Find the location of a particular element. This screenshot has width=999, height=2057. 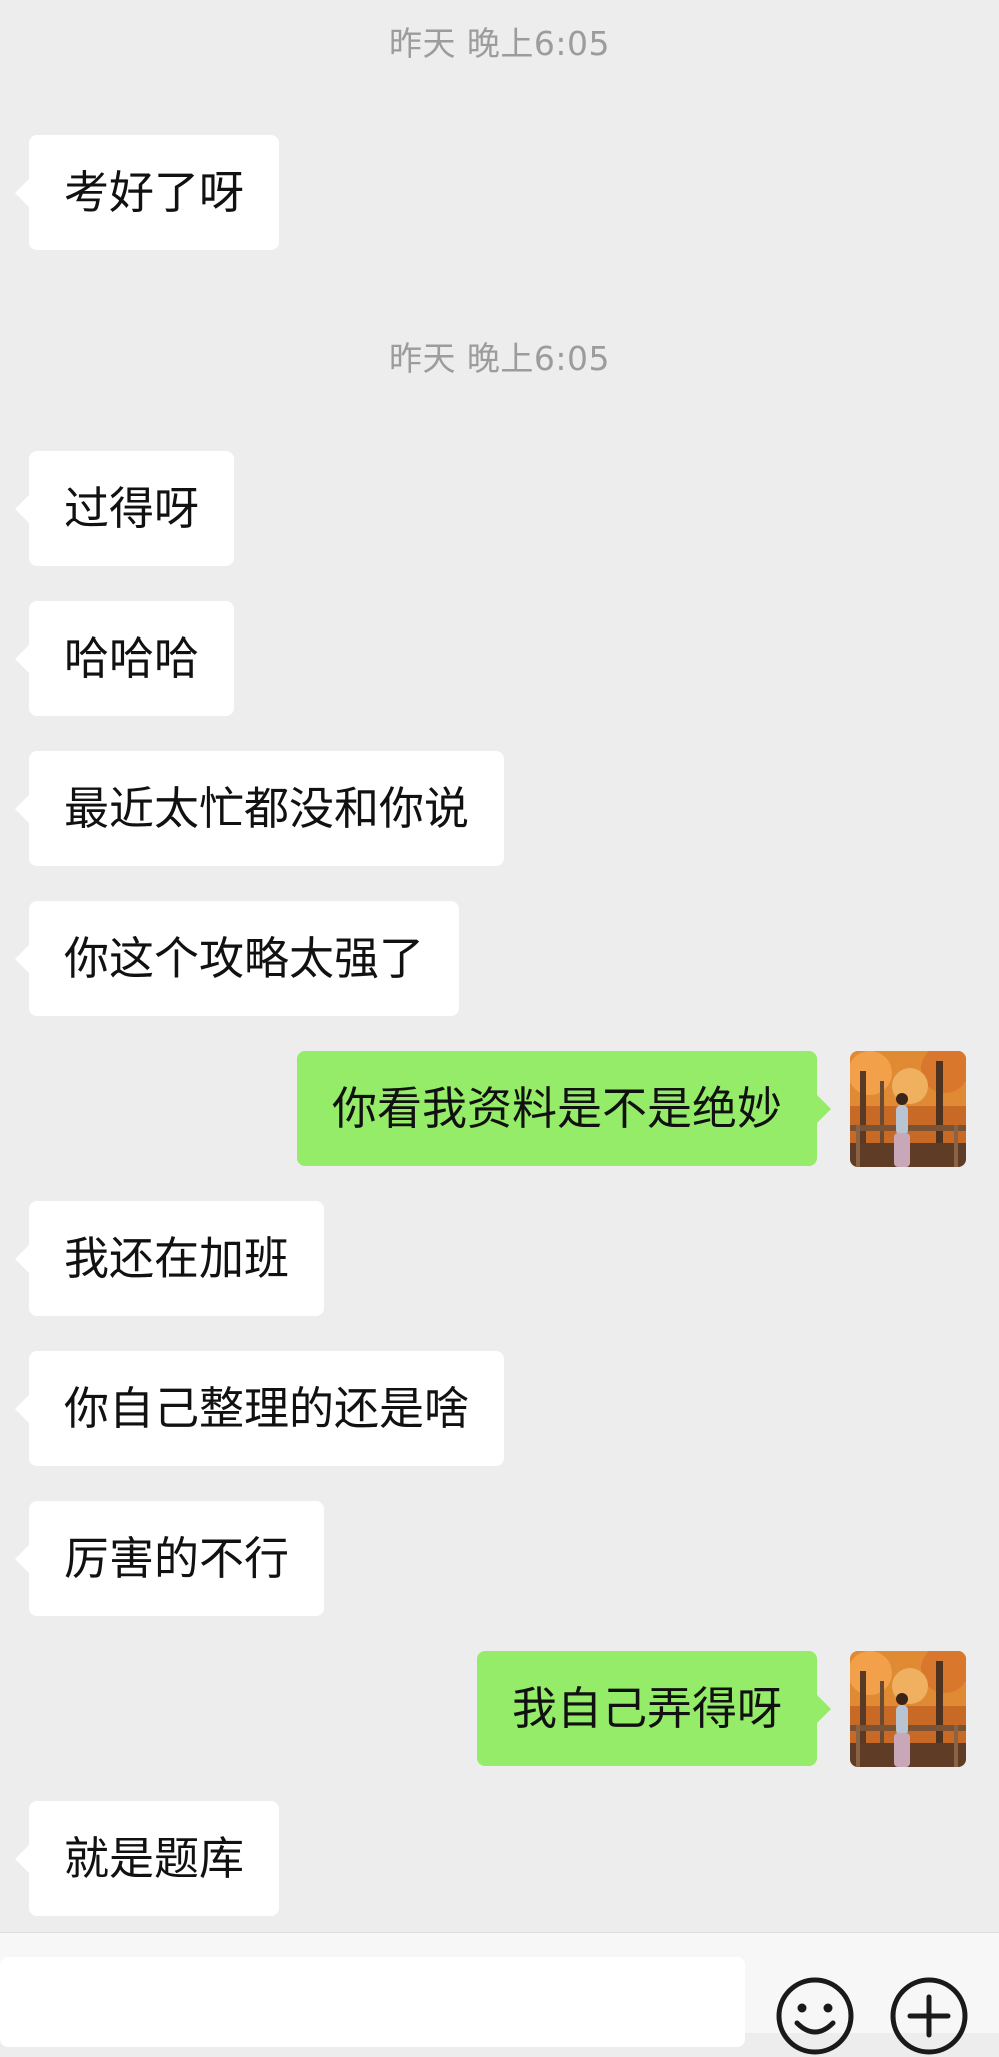

chat-input-bar is located at coordinates (499, 1993).